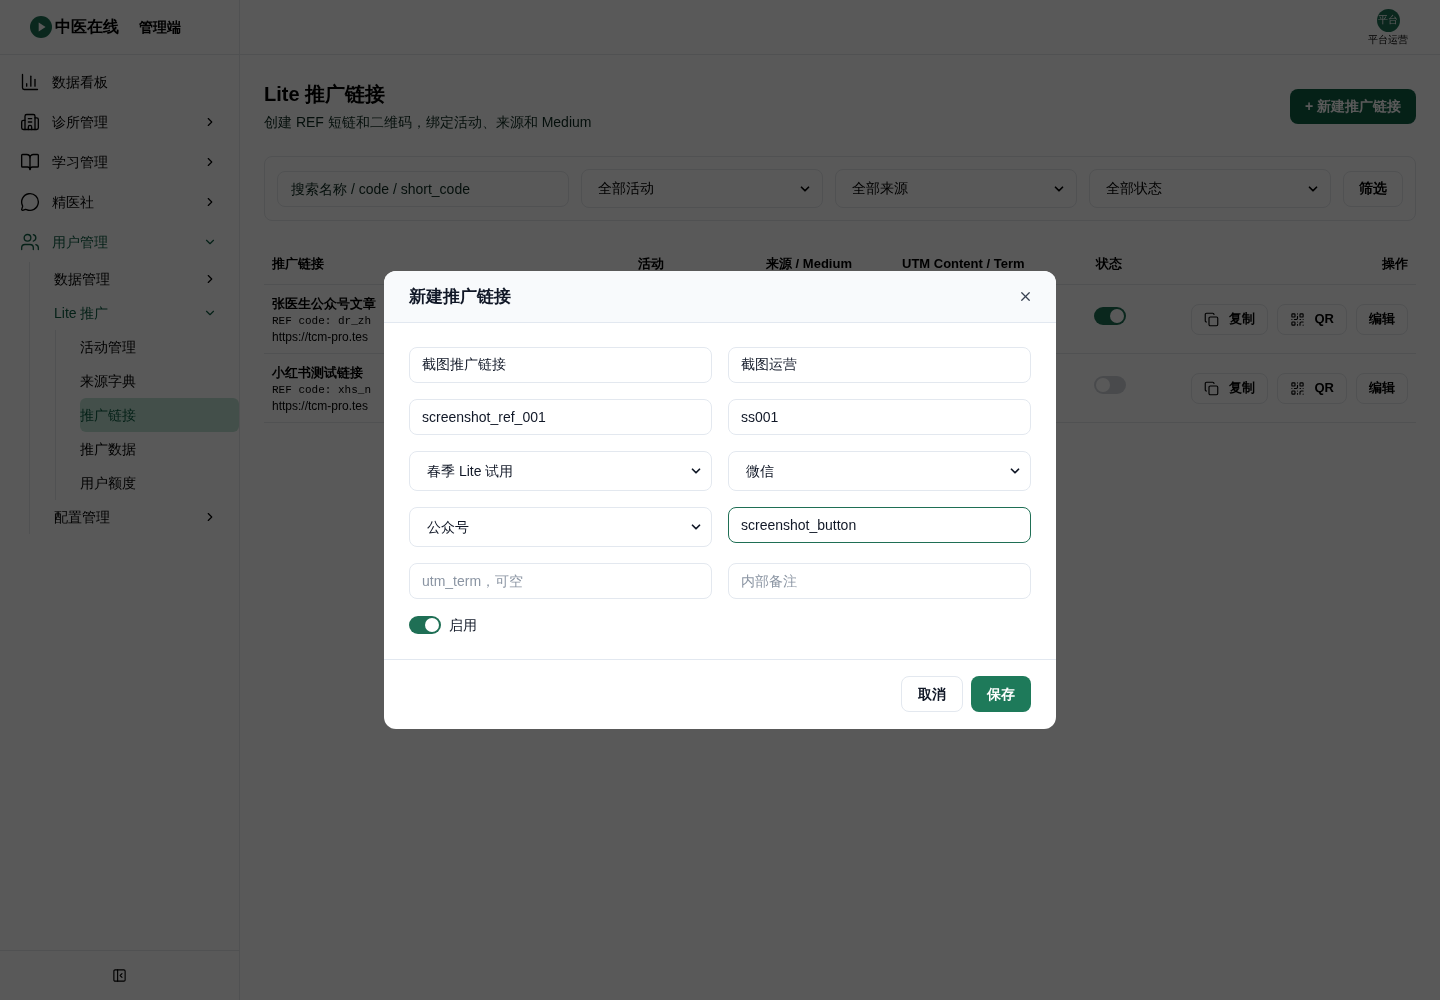 The width and height of the screenshot is (1440, 1000). Describe the element at coordinates (322, 390) in the screenshot. I see `ref-code: REF code: xhs_n` at that location.